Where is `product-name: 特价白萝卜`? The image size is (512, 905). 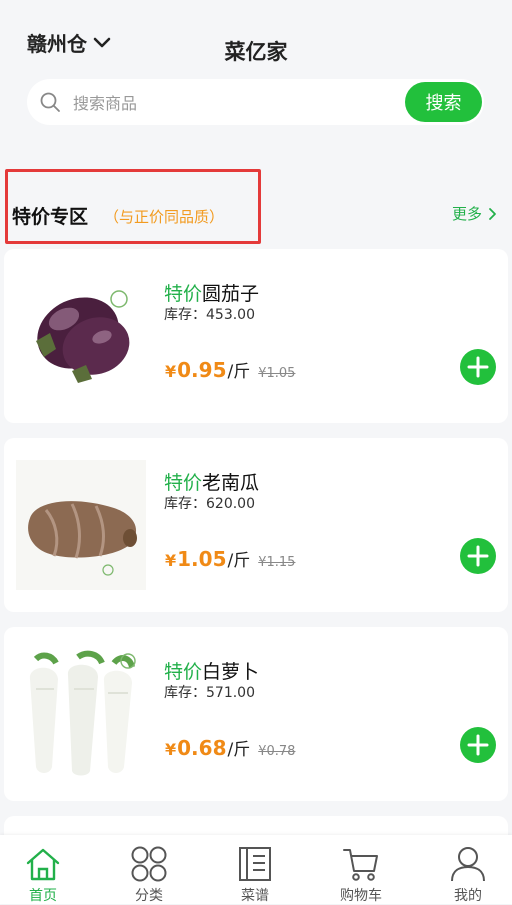 product-name: 特价白萝卜 is located at coordinates (211, 670).